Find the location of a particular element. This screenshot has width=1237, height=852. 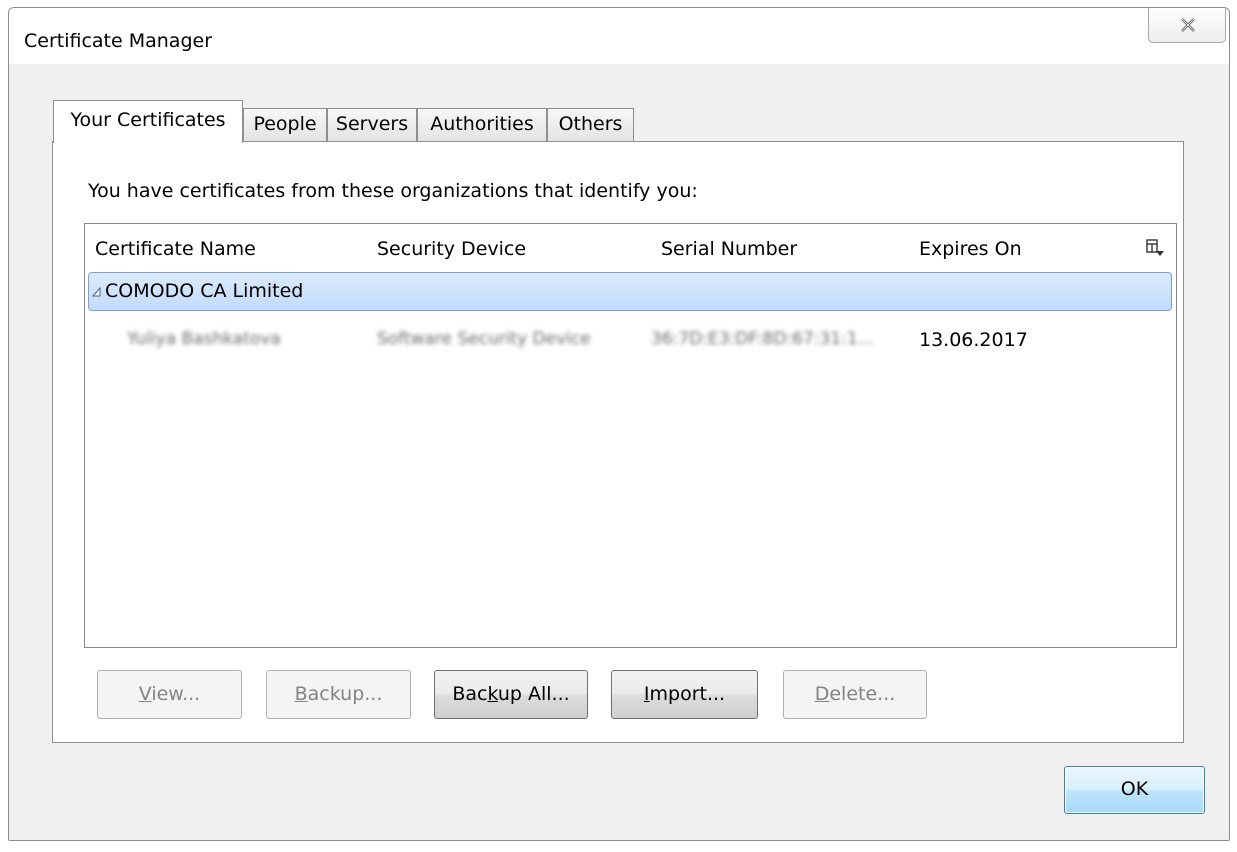

close-icon is located at coordinates (1188, 25).